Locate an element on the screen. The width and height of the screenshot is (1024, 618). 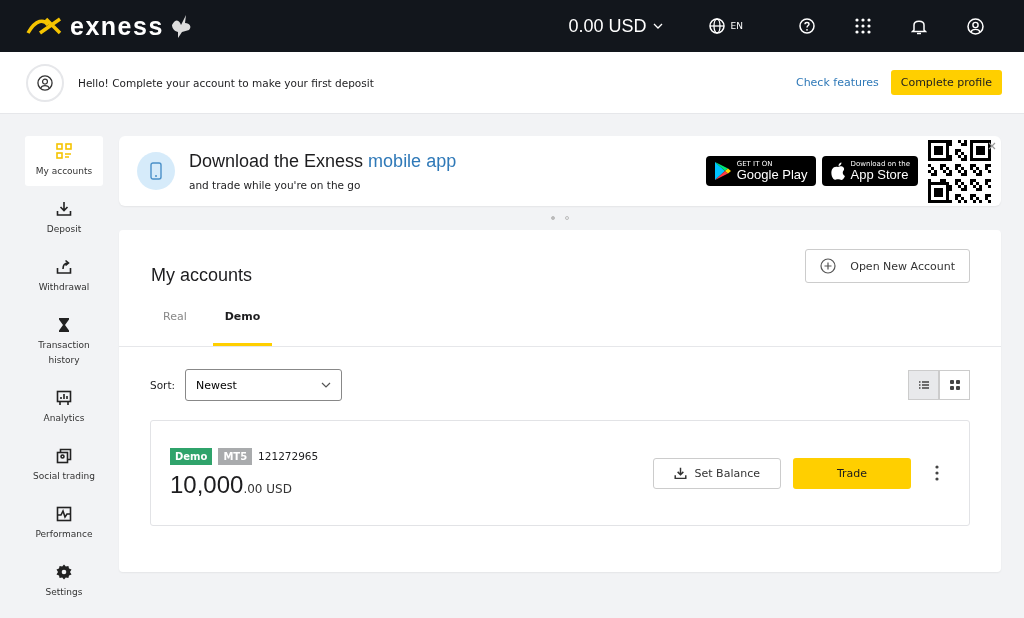
smartphone-icon is located at coordinates (156, 171).